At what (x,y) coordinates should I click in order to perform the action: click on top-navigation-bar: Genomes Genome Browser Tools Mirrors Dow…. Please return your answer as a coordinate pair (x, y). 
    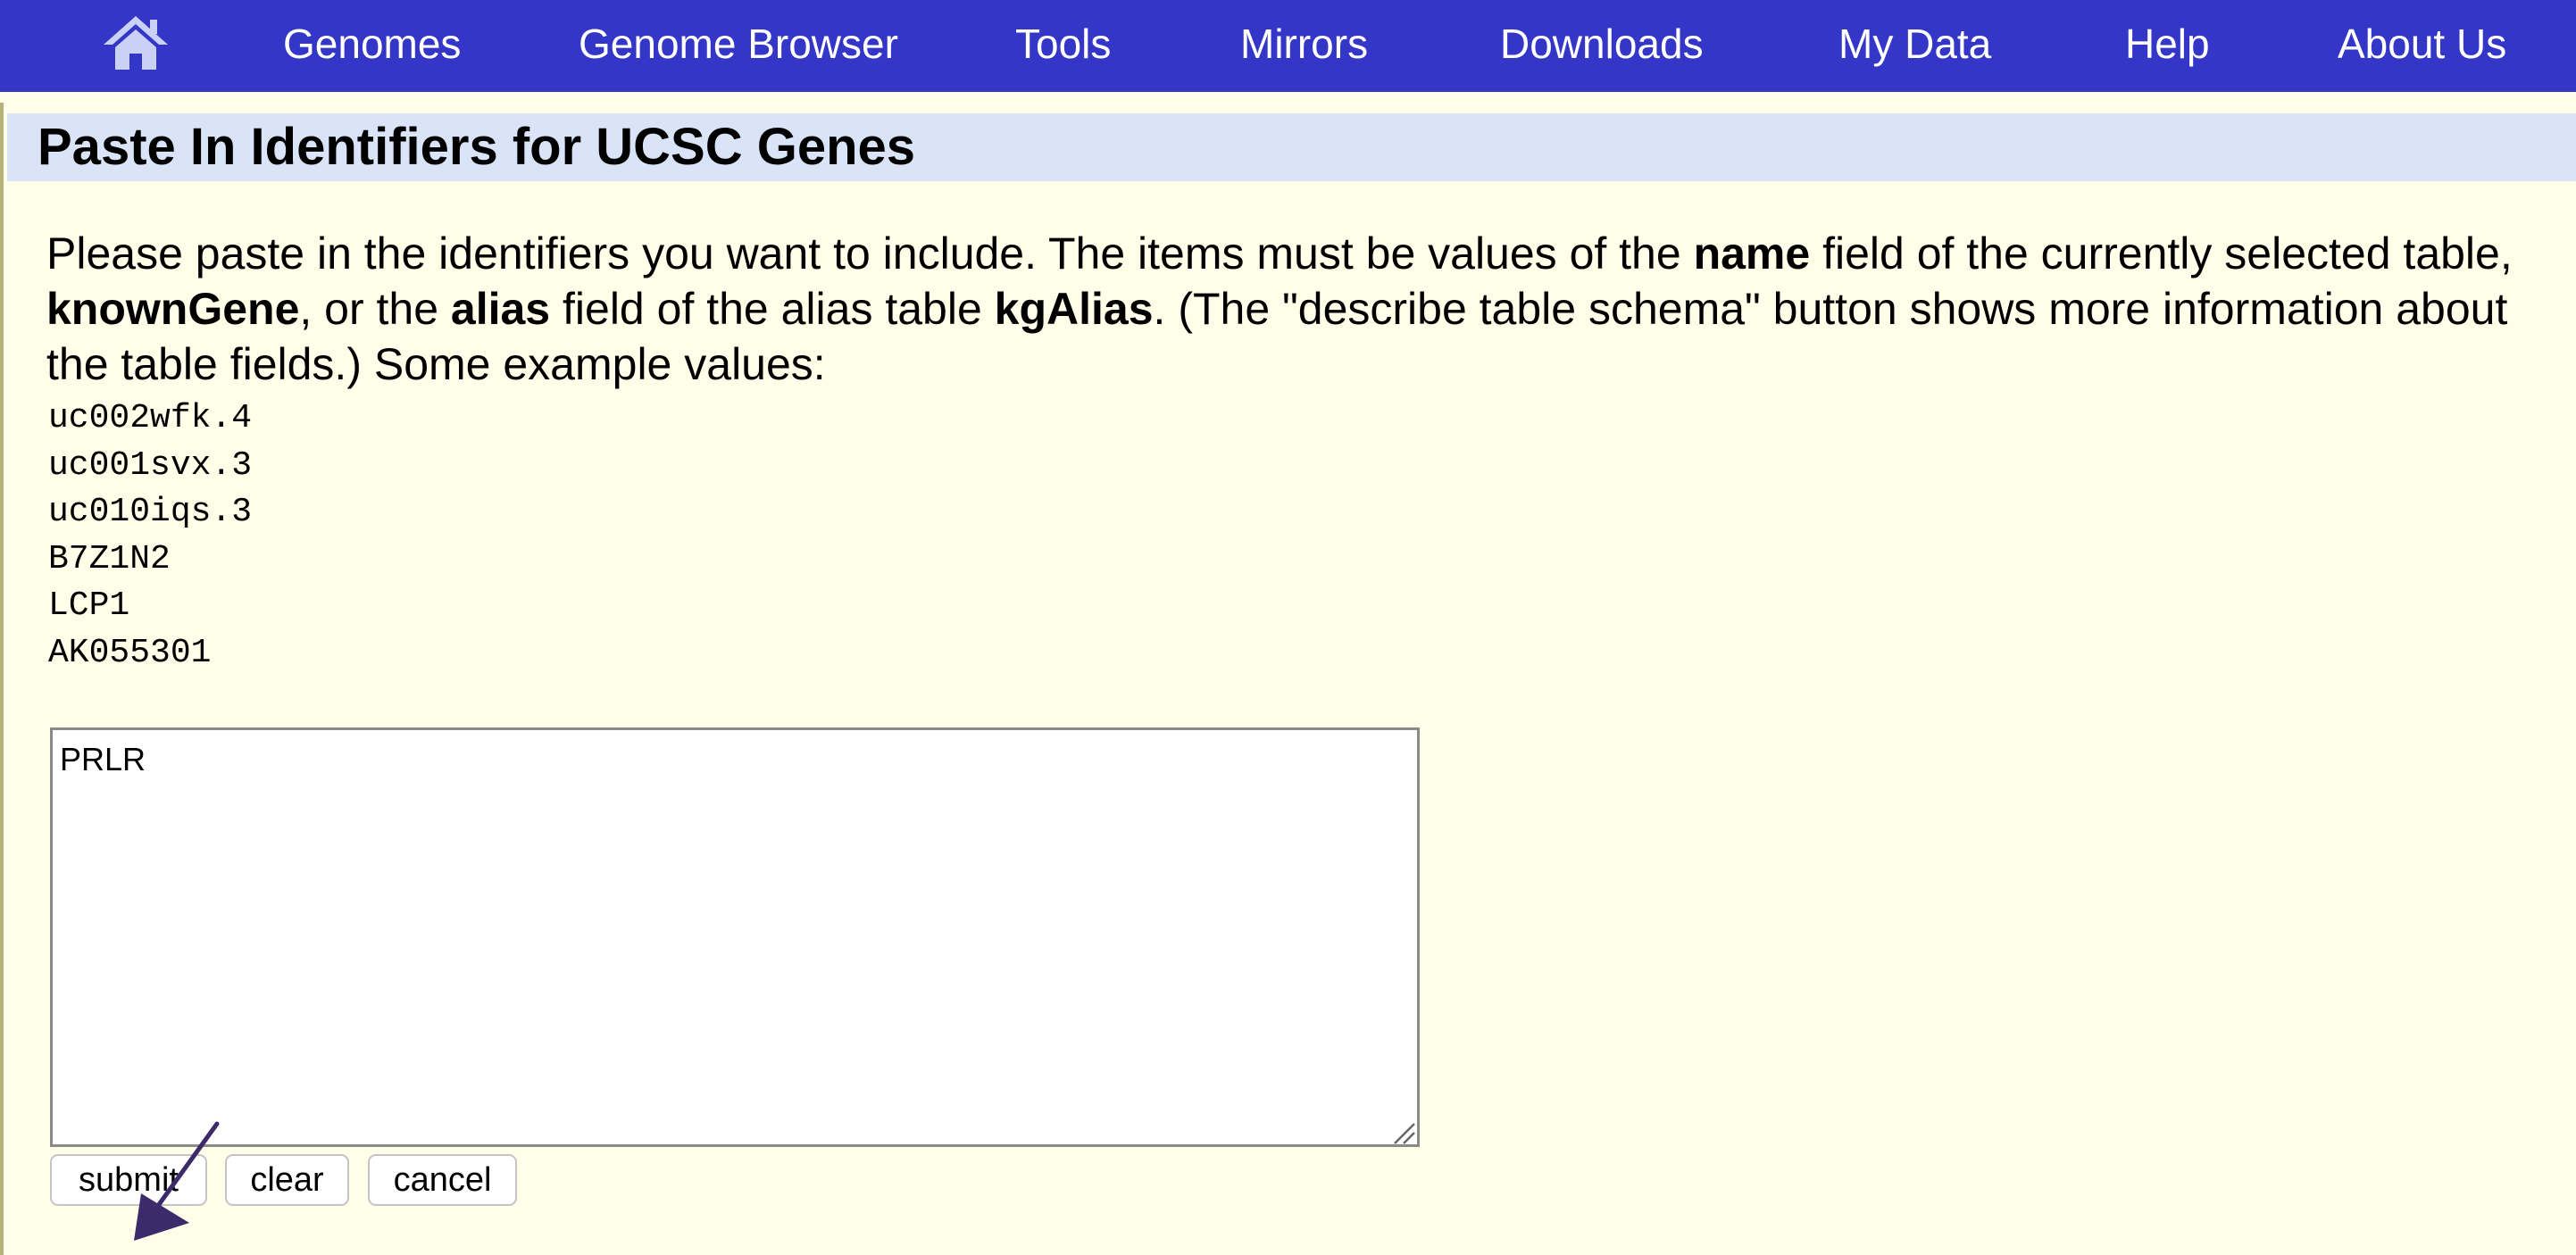
    Looking at the image, I should click on (1288, 46).